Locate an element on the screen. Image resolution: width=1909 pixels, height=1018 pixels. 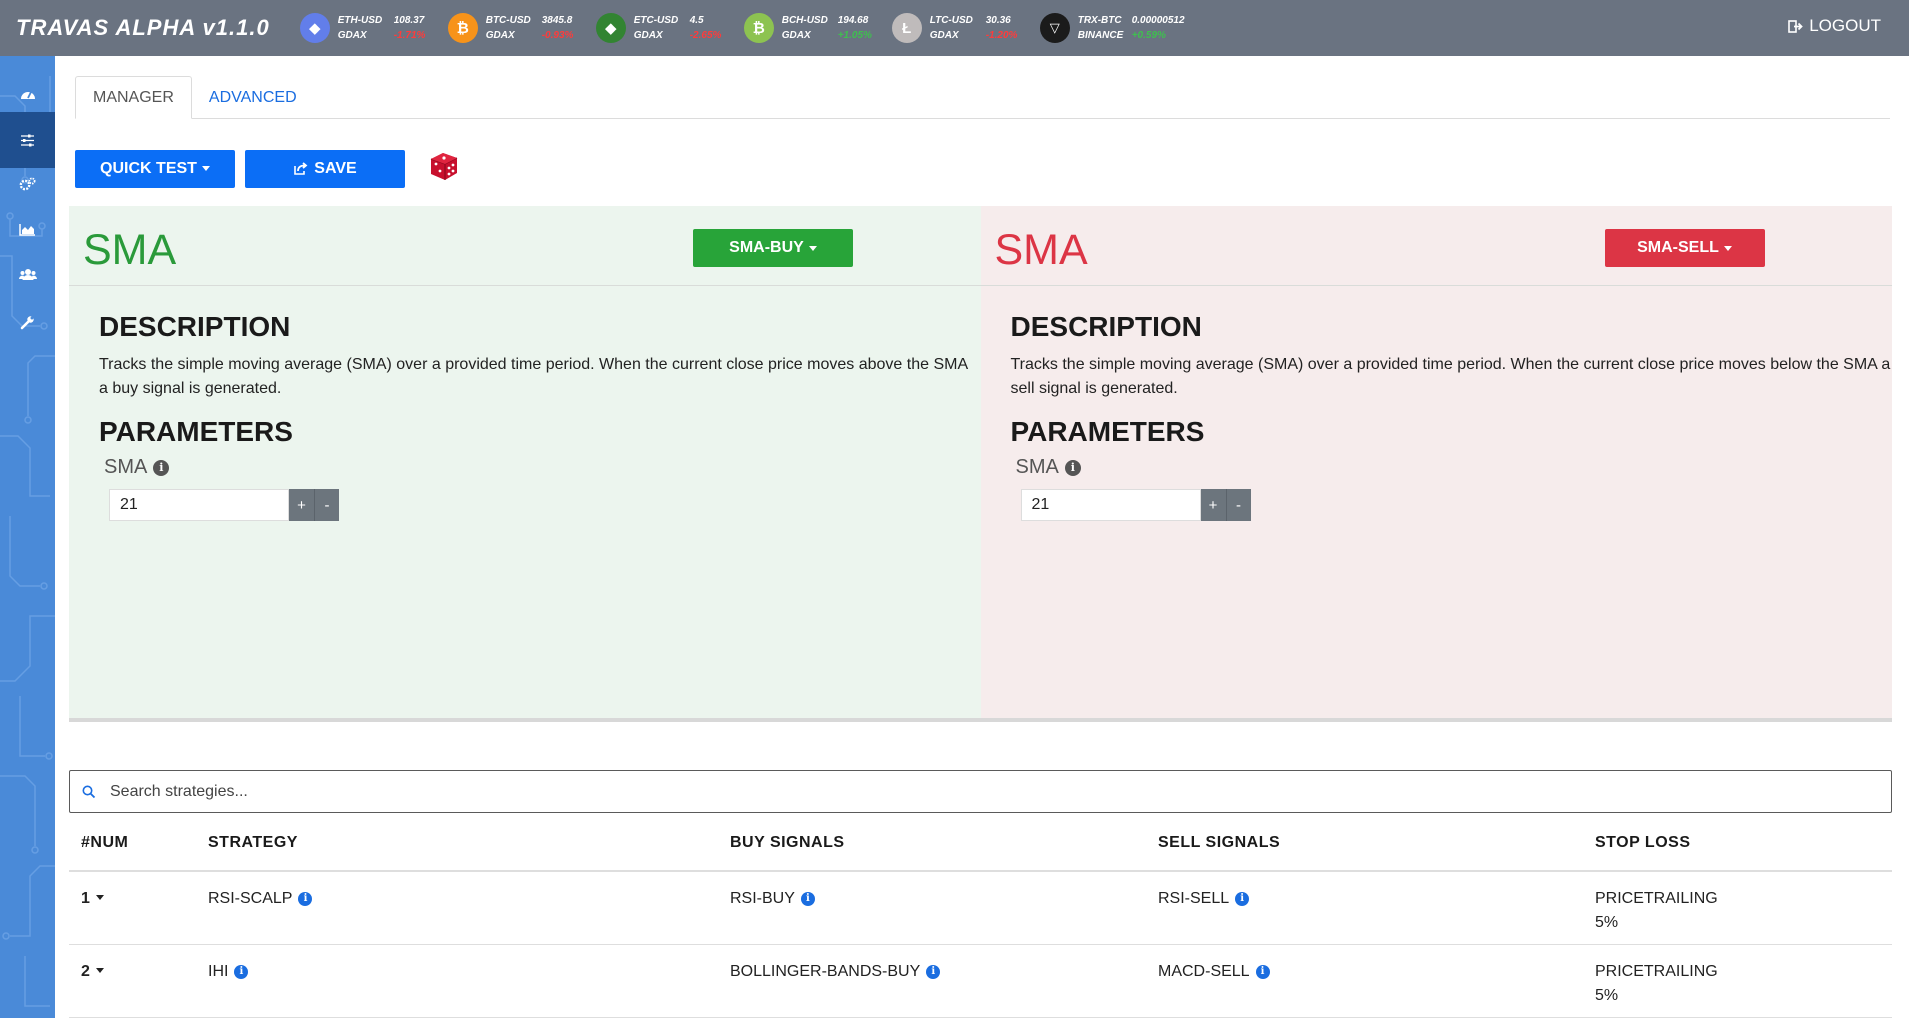
ticker-pair: BTC-USD is located at coordinates (508, 20).